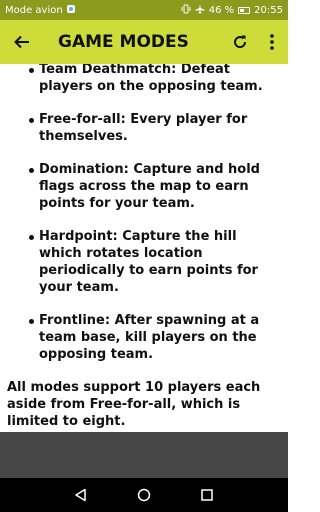 This screenshot has height=512, width=320. Describe the element at coordinates (34, 10) in the screenshot. I see `carrier-text: Mode avion` at that location.